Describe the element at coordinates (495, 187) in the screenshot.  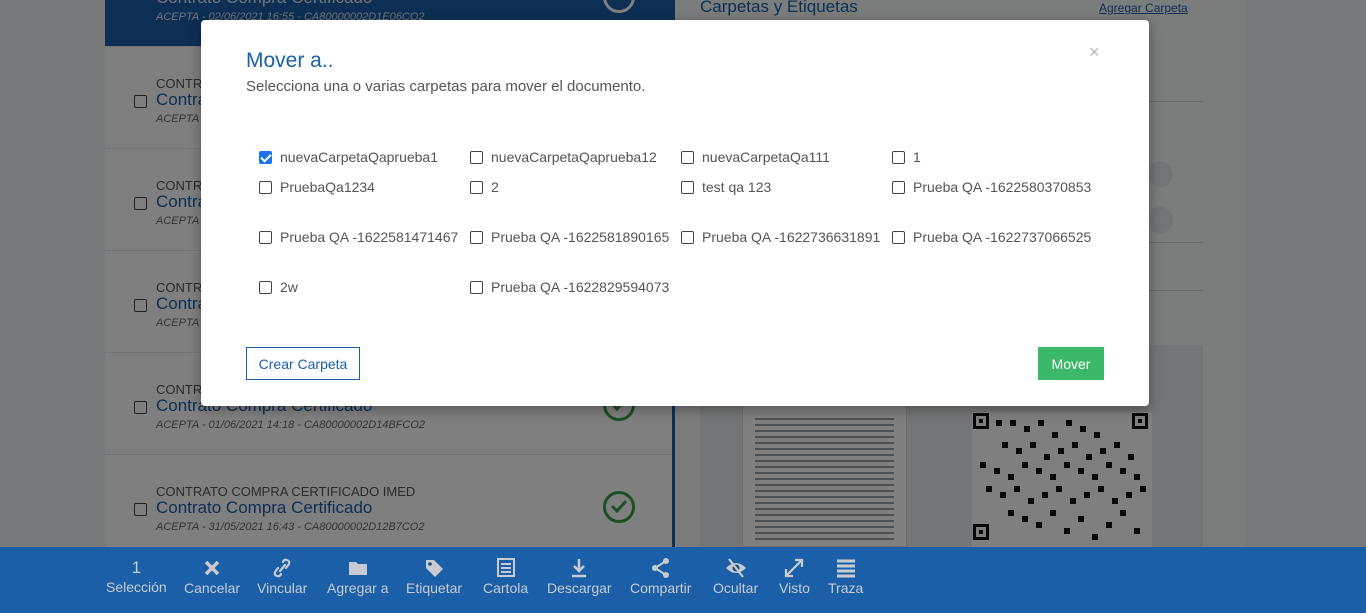
I see `folder-label: 2` at that location.